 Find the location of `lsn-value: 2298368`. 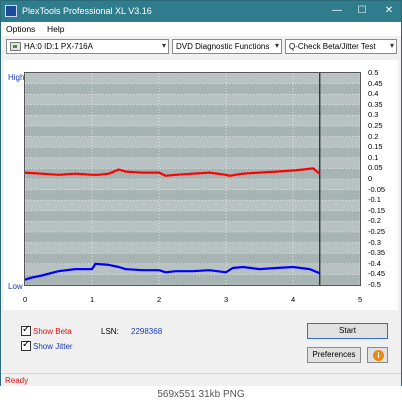

lsn-value: 2298368 is located at coordinates (147, 331).